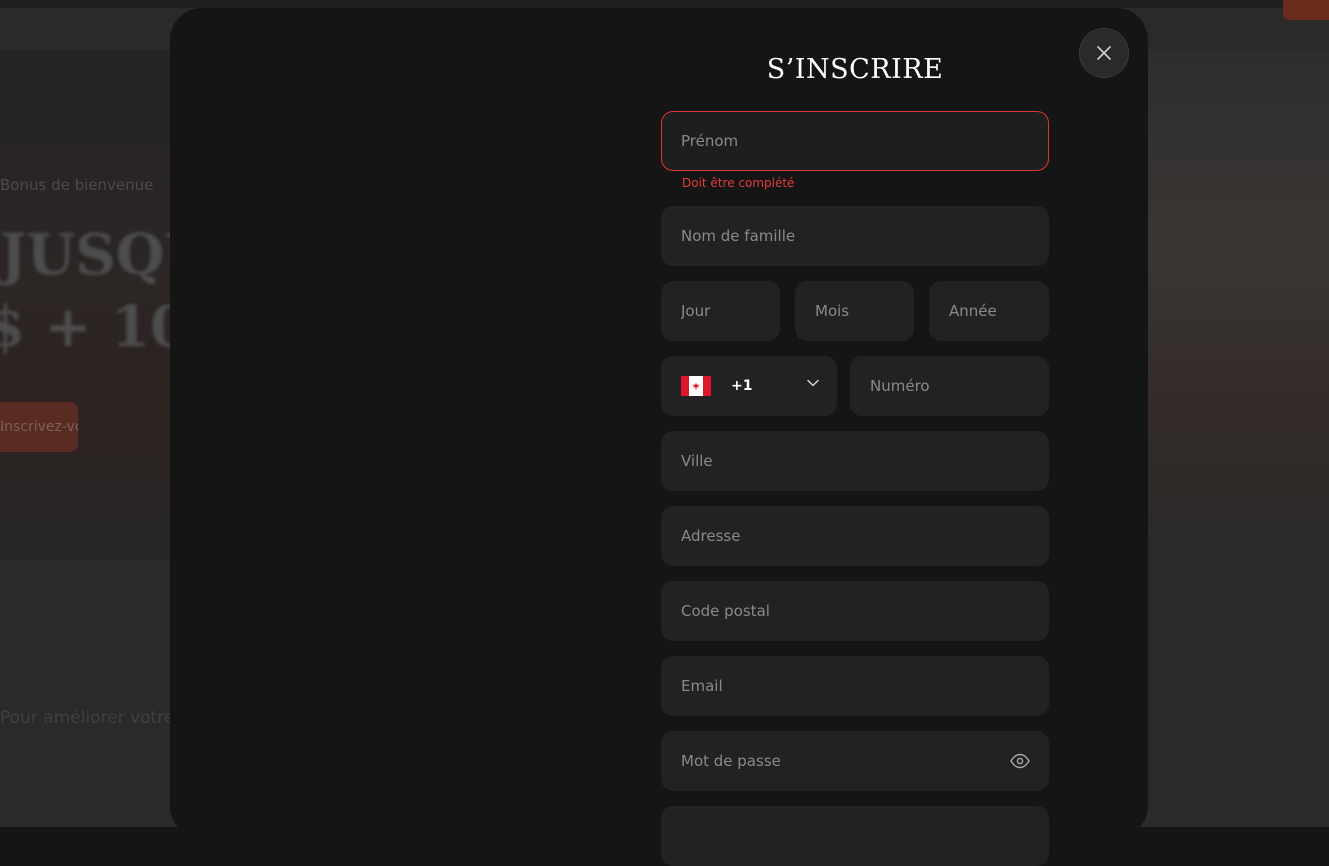 This screenshot has width=1329, height=866. Describe the element at coordinates (664, 4) in the screenshot. I see `background-topbar` at that location.